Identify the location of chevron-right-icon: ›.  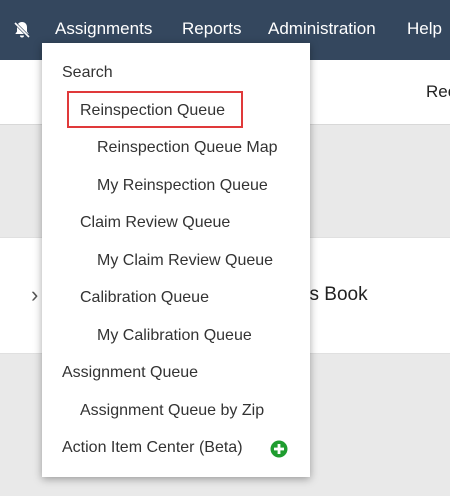
(34, 295).